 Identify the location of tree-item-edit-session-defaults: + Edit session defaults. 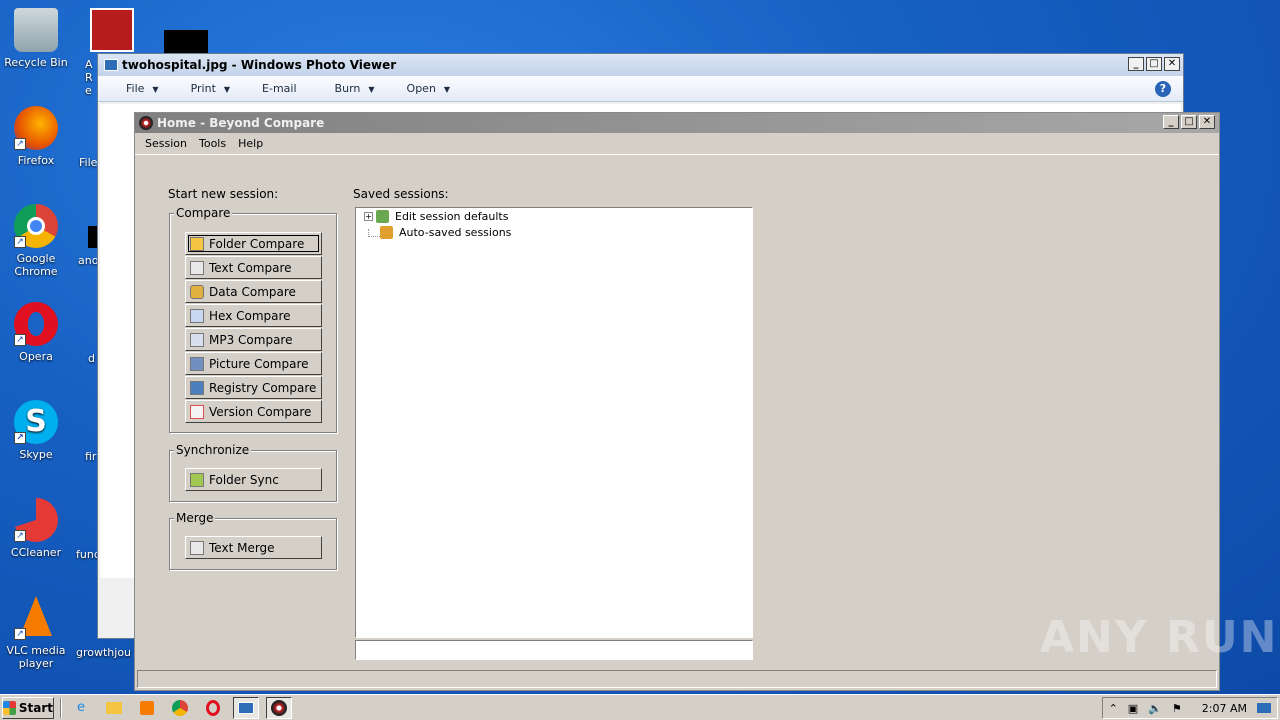
(436, 216).